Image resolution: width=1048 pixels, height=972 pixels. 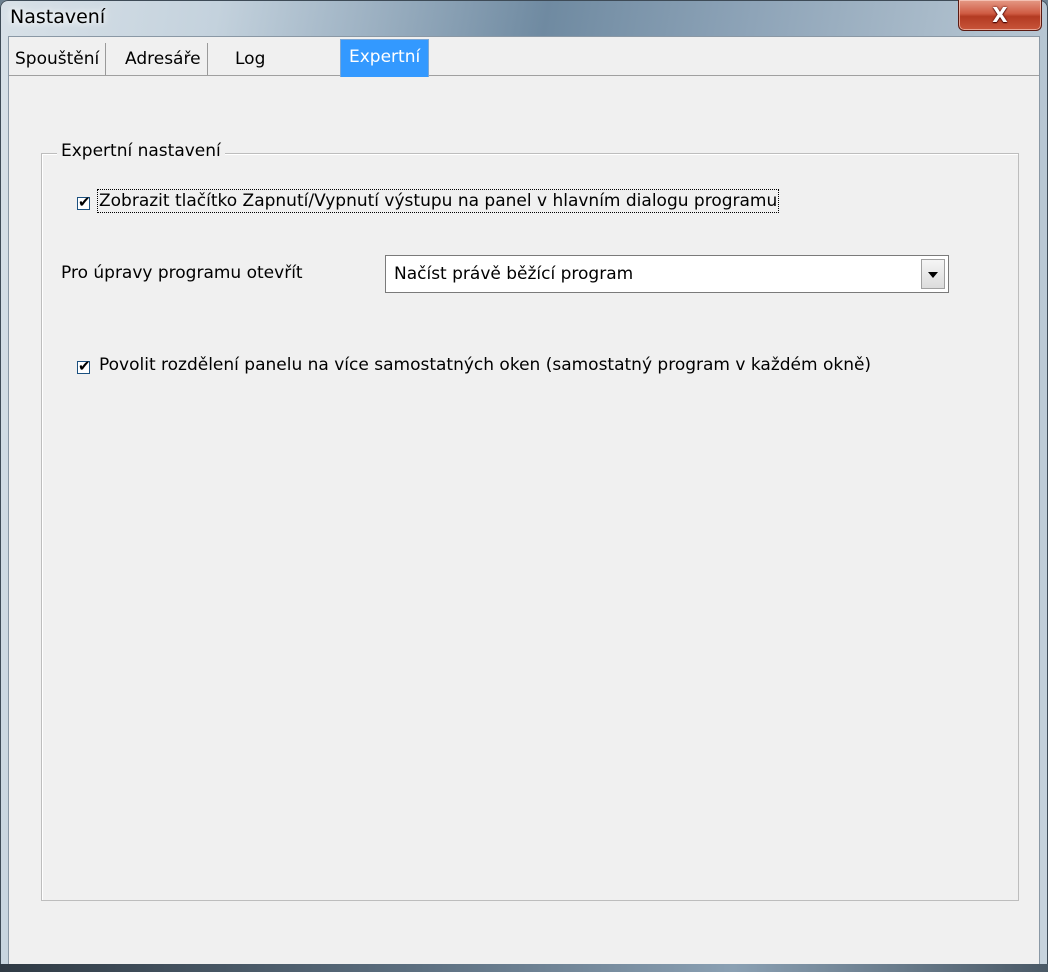 What do you see at coordinates (524, 968) in the screenshot?
I see `window-bottom-frame` at bounding box center [524, 968].